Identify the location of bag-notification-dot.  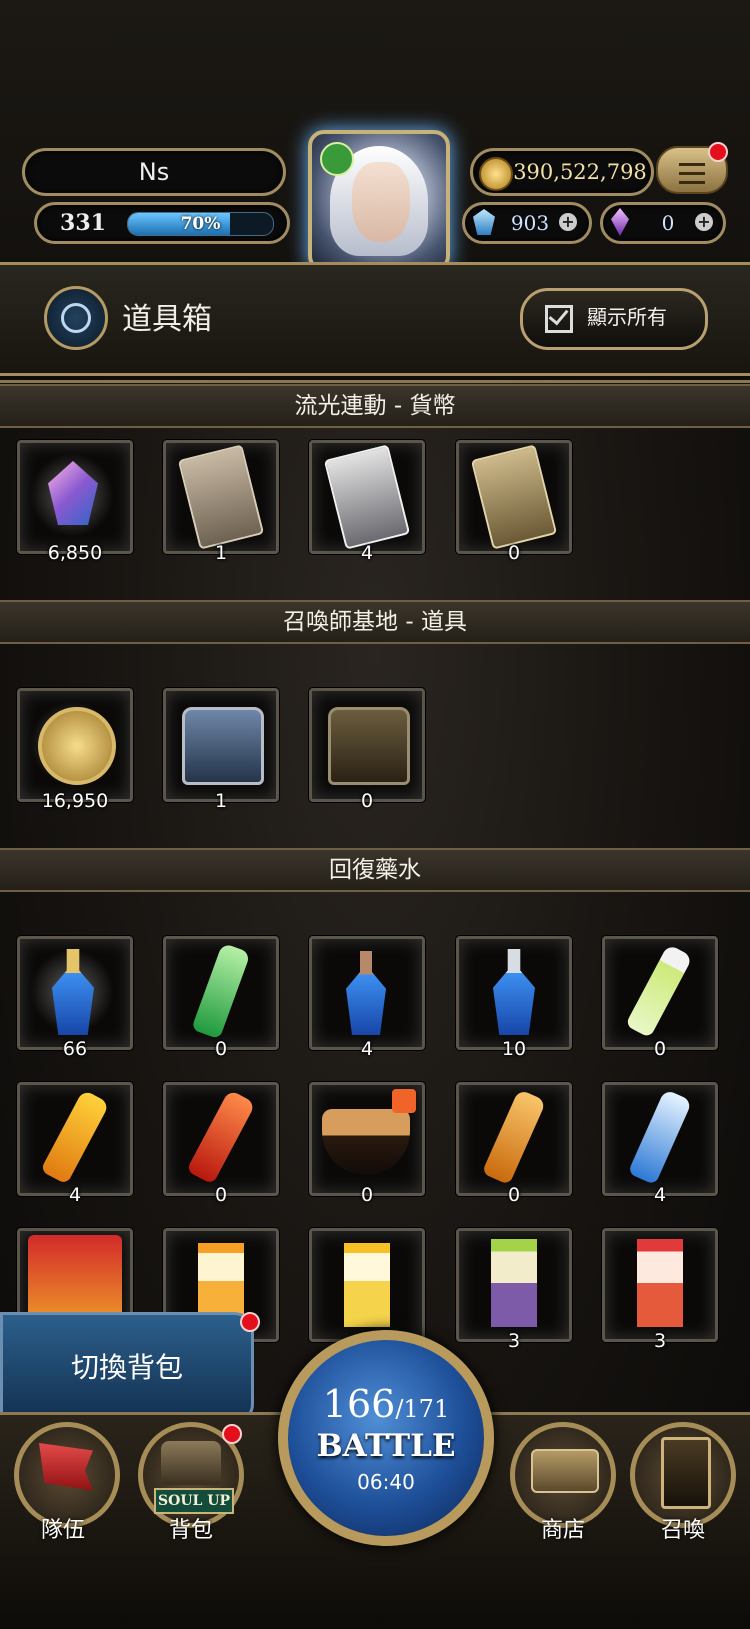
(232, 1434).